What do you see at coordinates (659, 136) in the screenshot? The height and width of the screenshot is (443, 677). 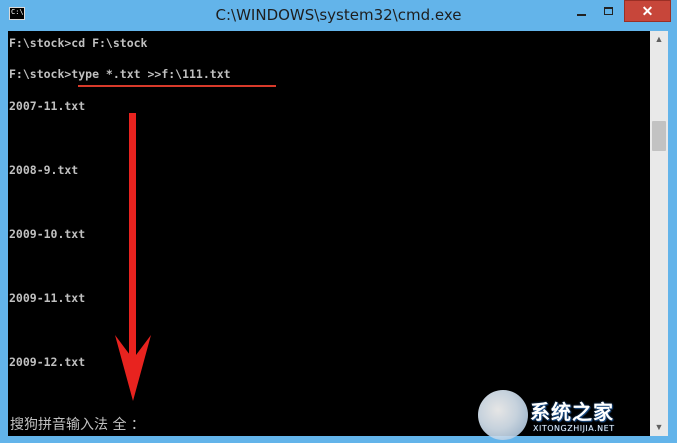 I see `scroll-thumb` at bounding box center [659, 136].